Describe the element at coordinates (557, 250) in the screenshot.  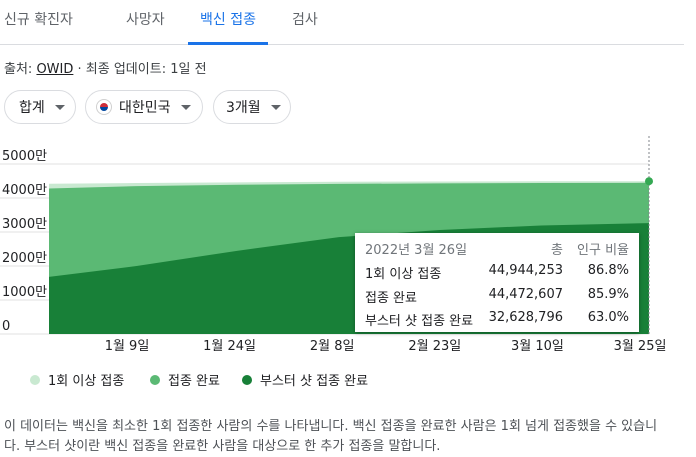
I see `tooltip-col-total: 총` at that location.